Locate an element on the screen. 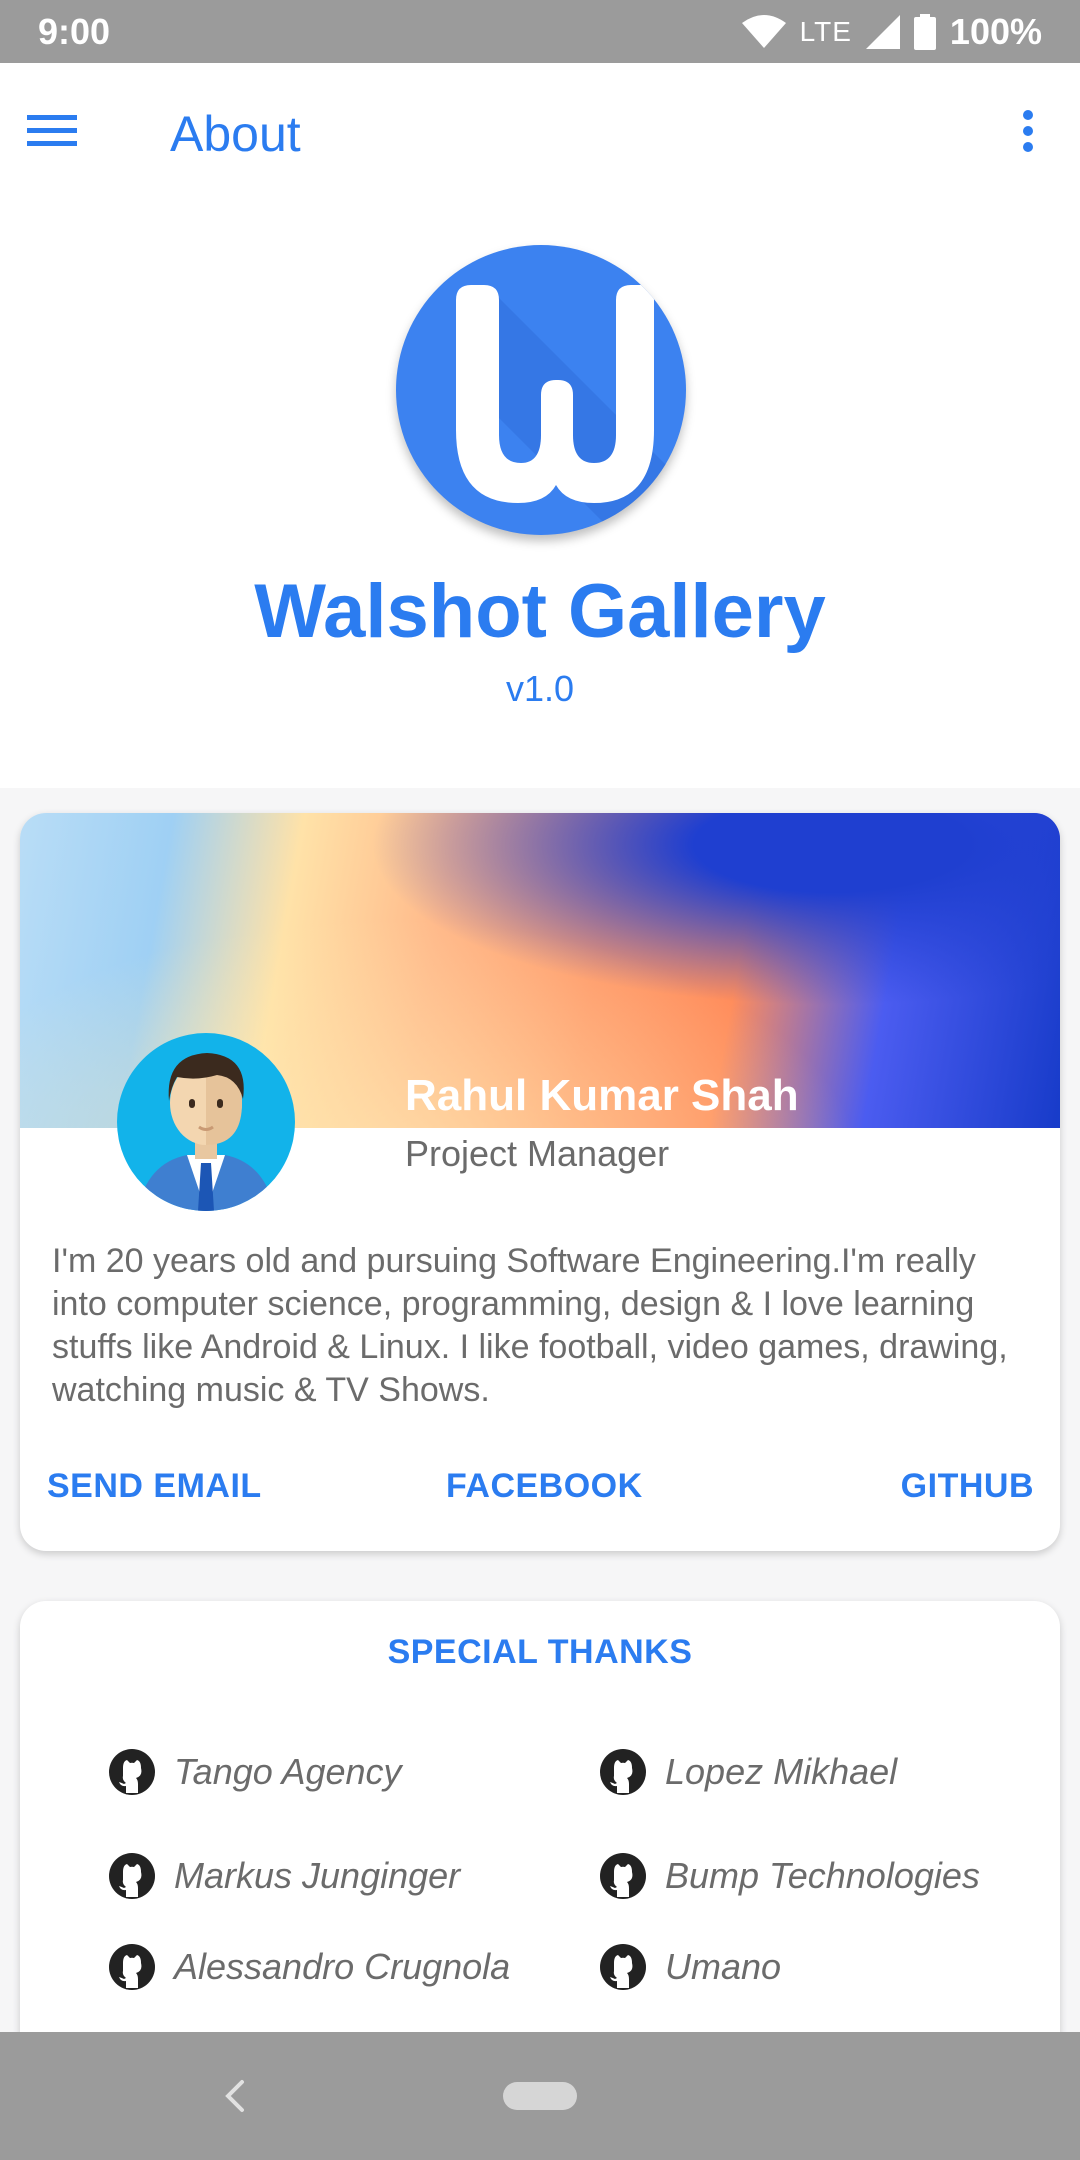 Image resolution: width=1080 pixels, height=2160 pixels. thanks-name: Tango Agency is located at coordinates (288, 1771).